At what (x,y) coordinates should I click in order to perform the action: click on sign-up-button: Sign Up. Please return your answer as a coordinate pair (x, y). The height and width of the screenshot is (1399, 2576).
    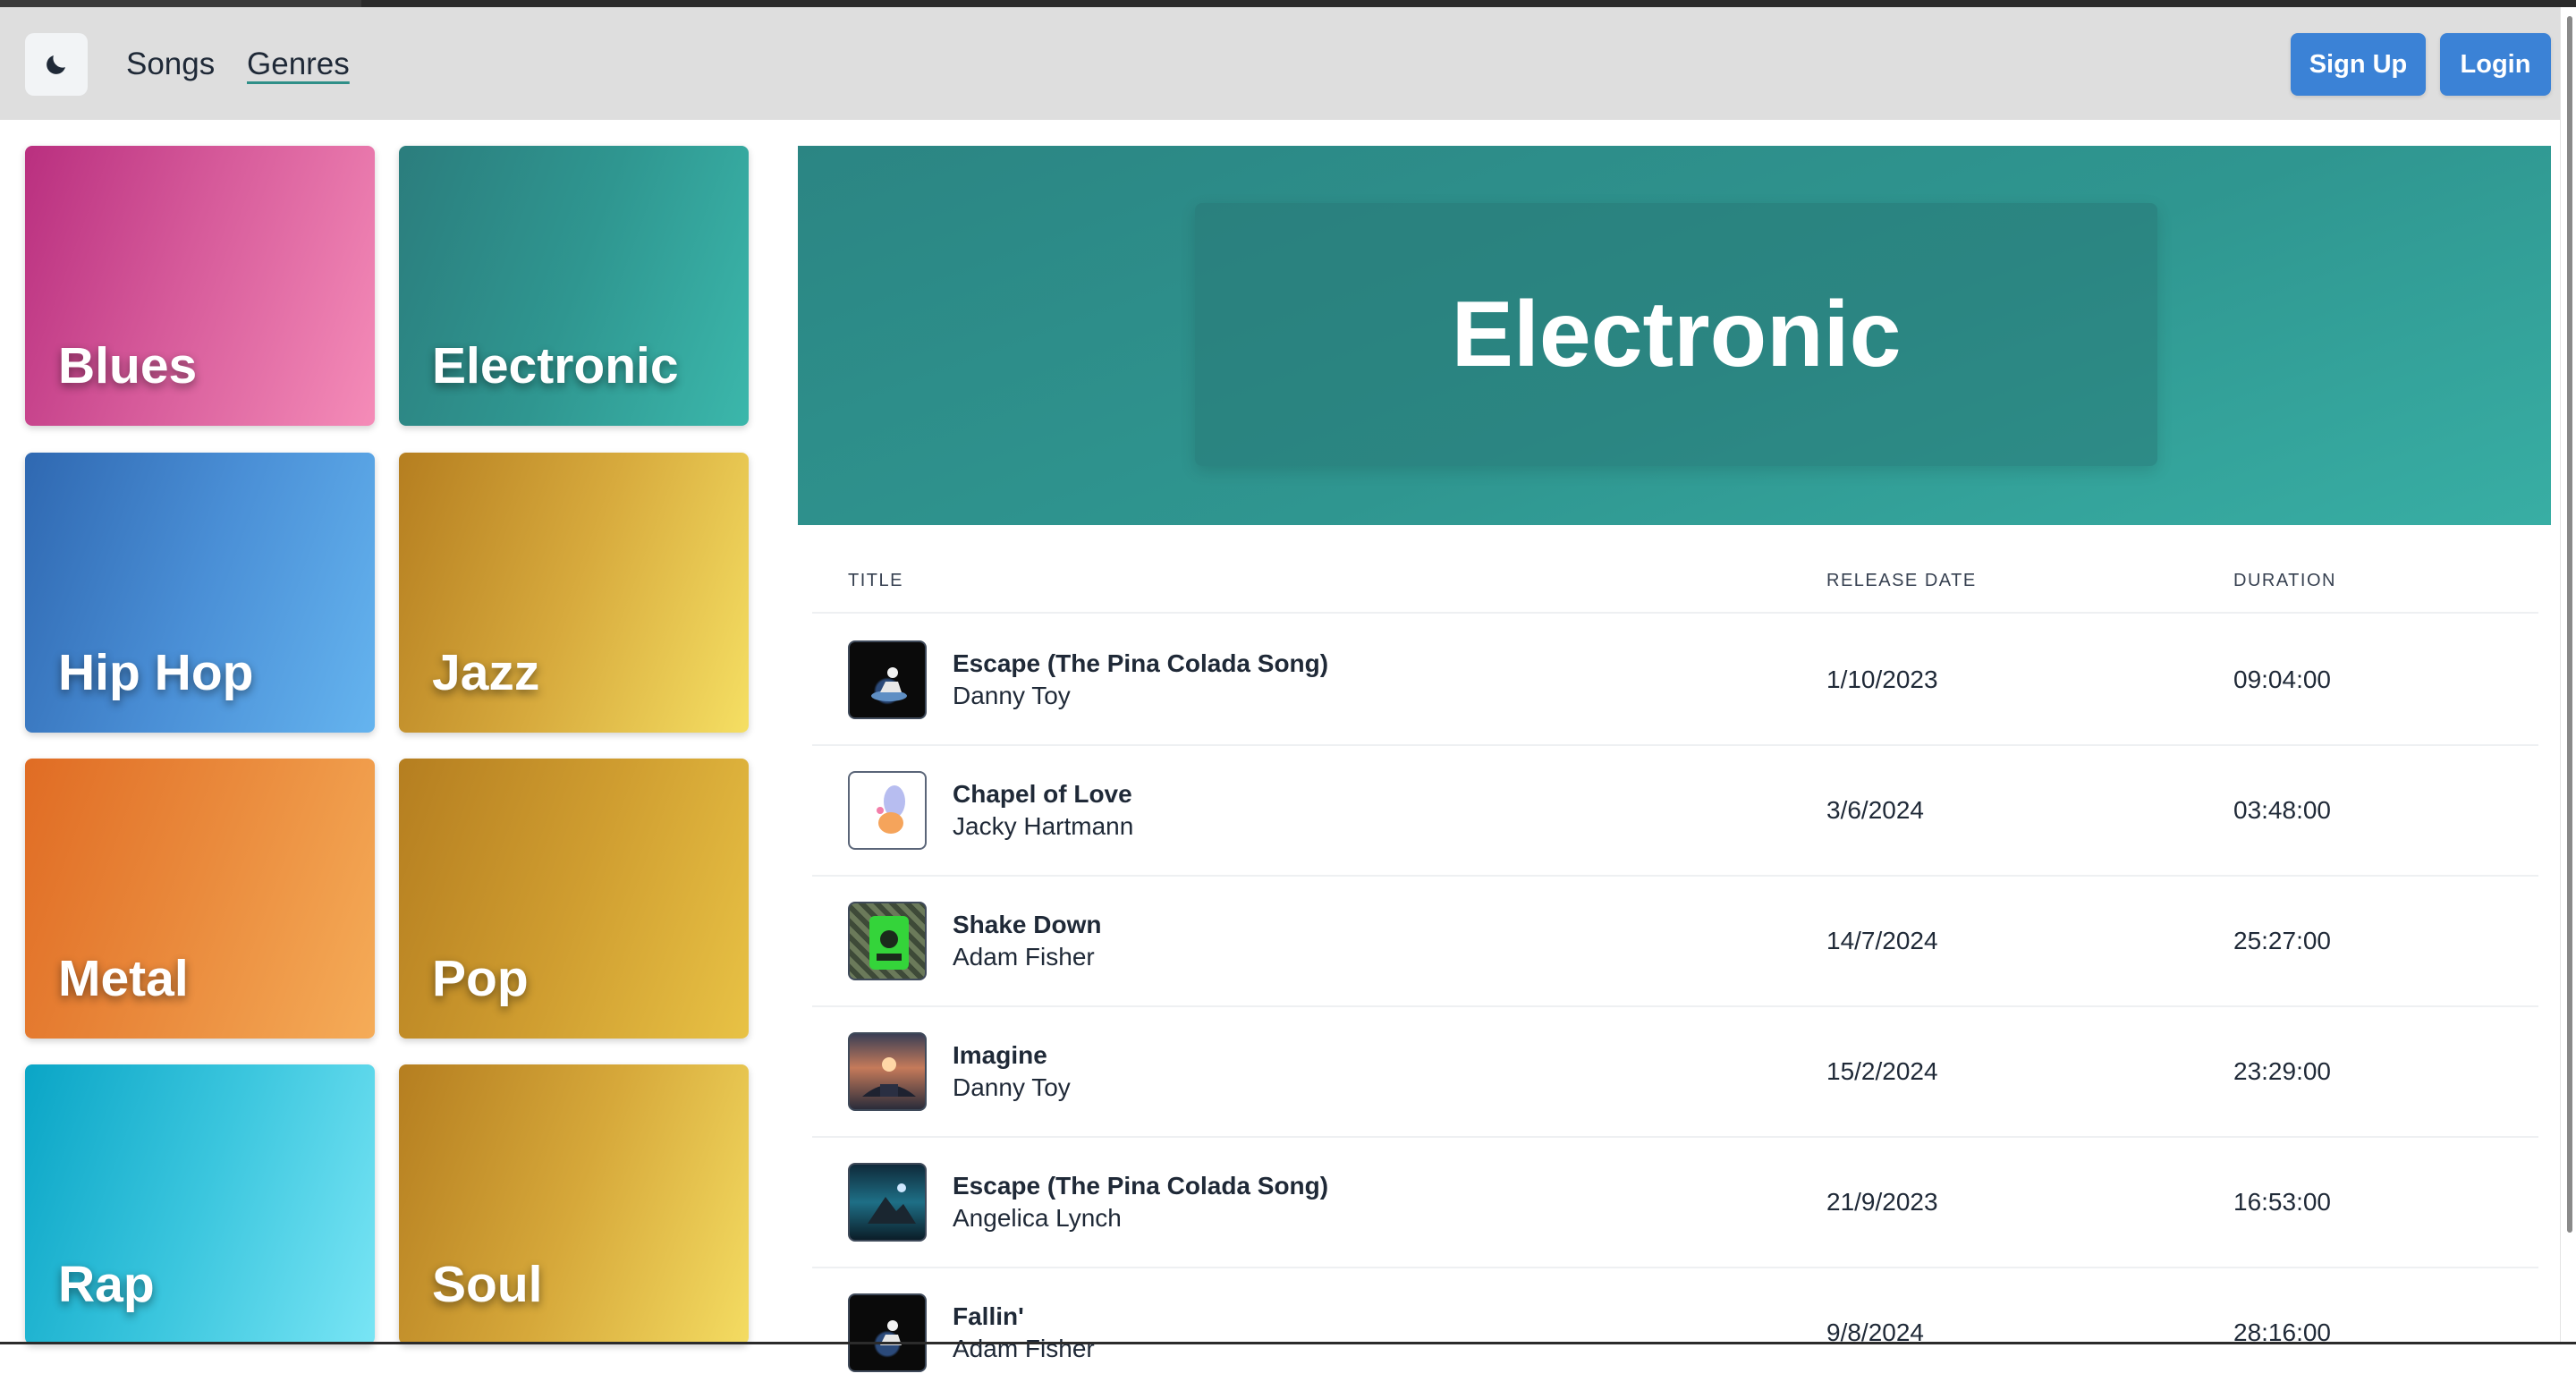
    Looking at the image, I should click on (2358, 64).